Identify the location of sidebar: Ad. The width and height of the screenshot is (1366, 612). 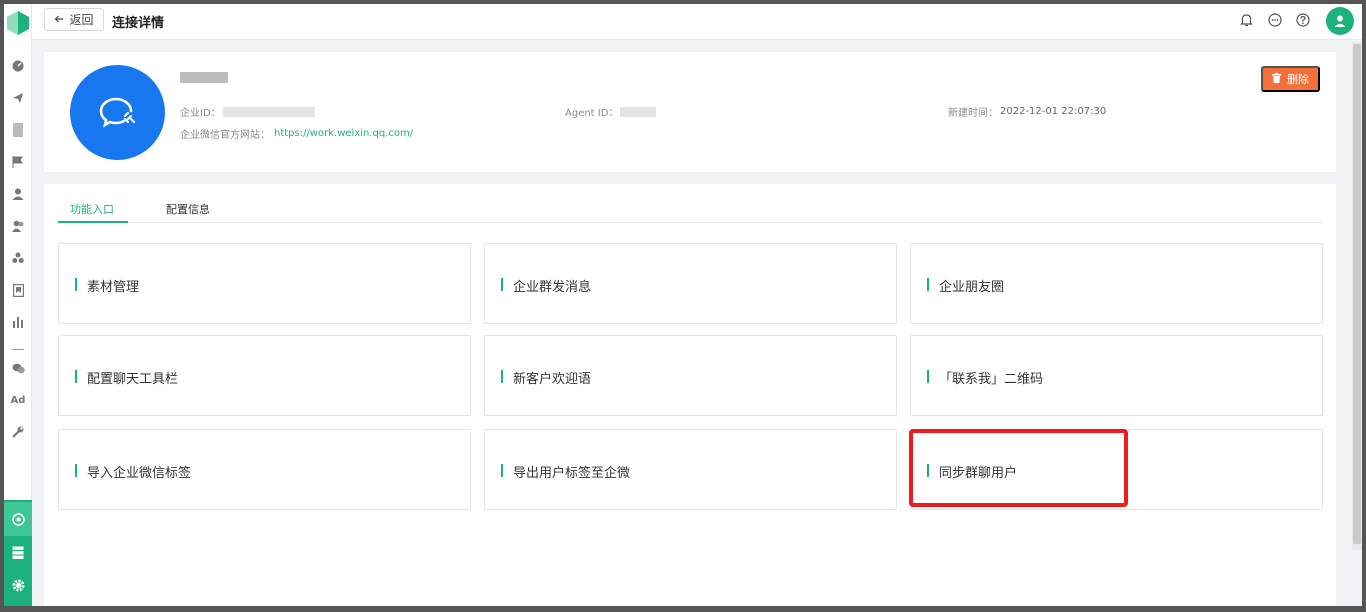
(18, 305).